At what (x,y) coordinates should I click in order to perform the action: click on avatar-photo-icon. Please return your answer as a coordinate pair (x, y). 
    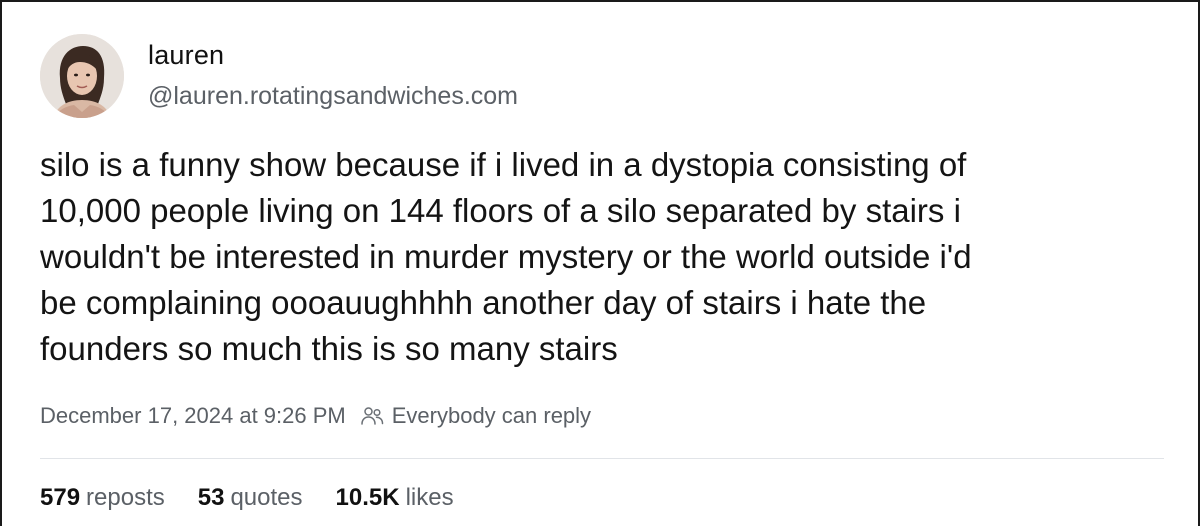
    Looking at the image, I should click on (82, 76).